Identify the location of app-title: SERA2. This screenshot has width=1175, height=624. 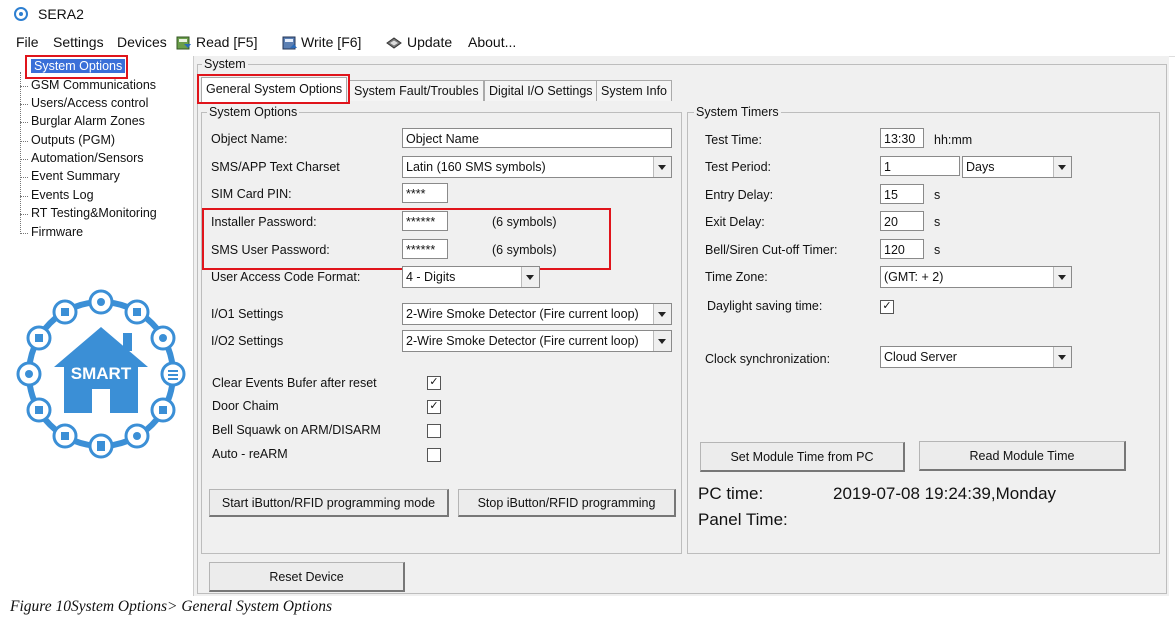
(61, 14).